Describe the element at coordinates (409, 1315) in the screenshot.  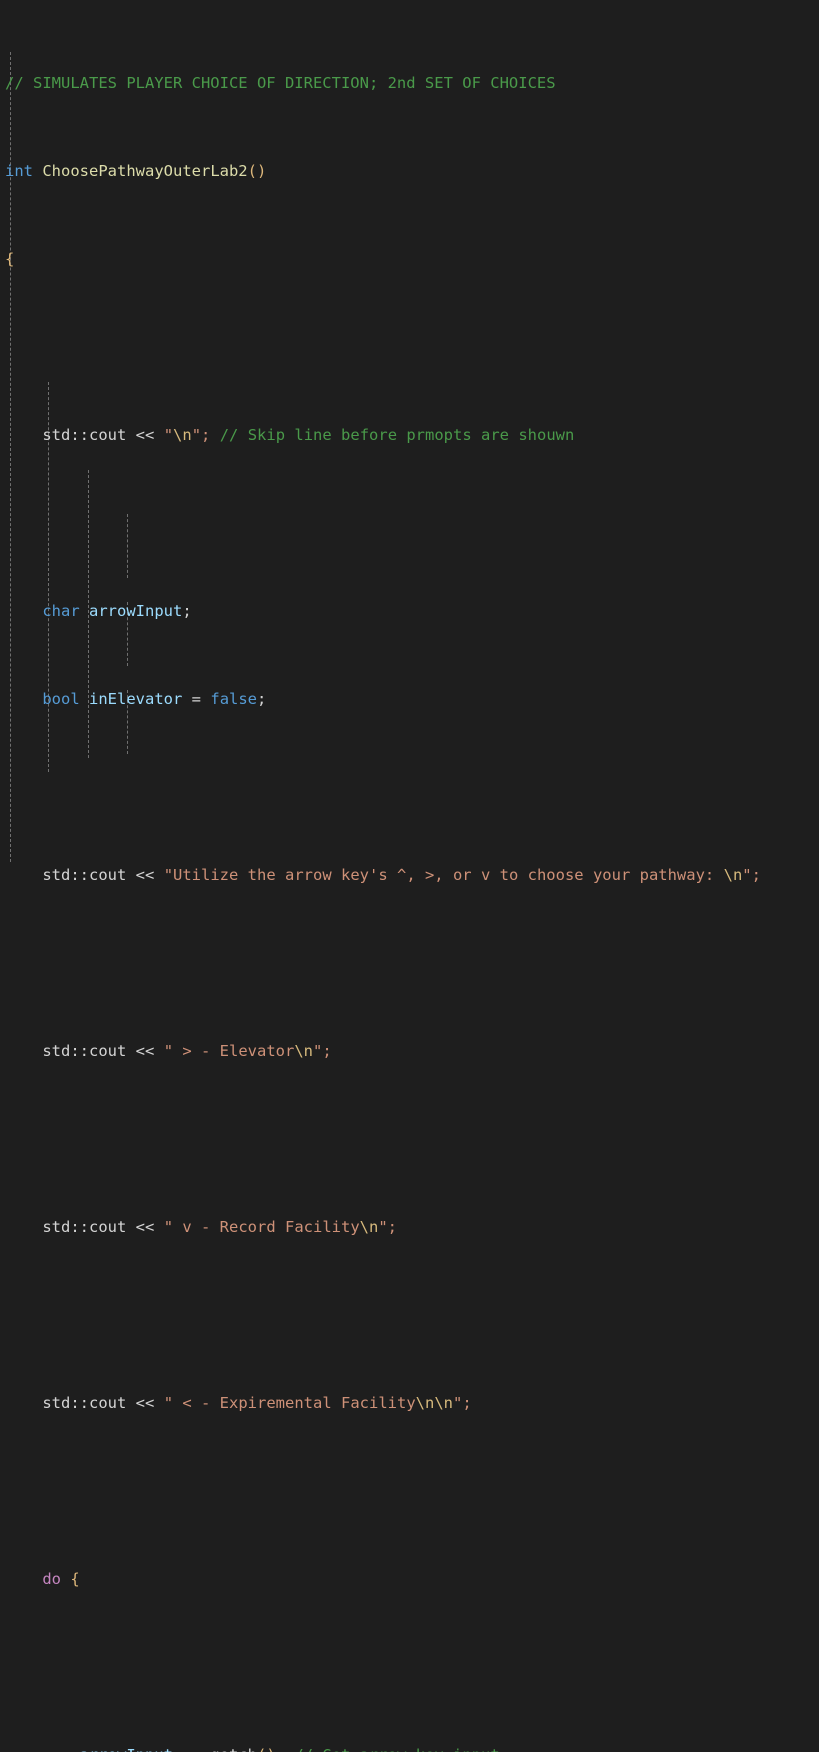
I see `code-line-15-blank` at that location.